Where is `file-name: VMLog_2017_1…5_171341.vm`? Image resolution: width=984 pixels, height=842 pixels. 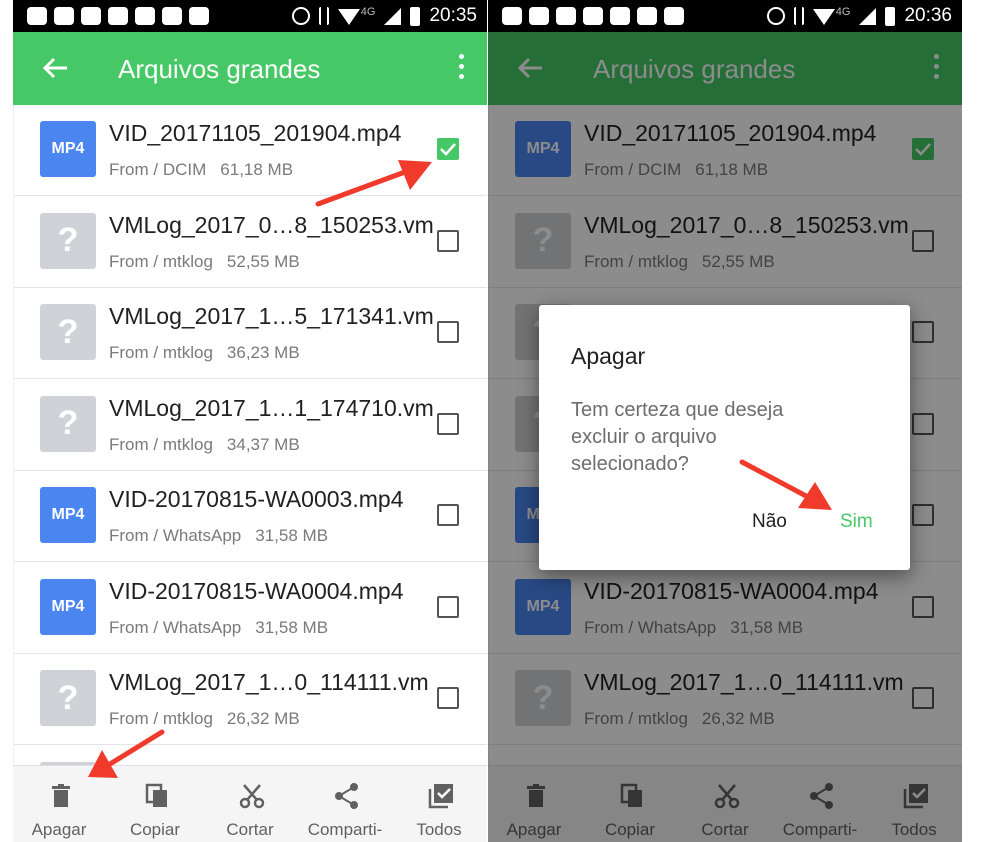
file-name: VMLog_2017_1…5_171341.vm is located at coordinates (271, 316).